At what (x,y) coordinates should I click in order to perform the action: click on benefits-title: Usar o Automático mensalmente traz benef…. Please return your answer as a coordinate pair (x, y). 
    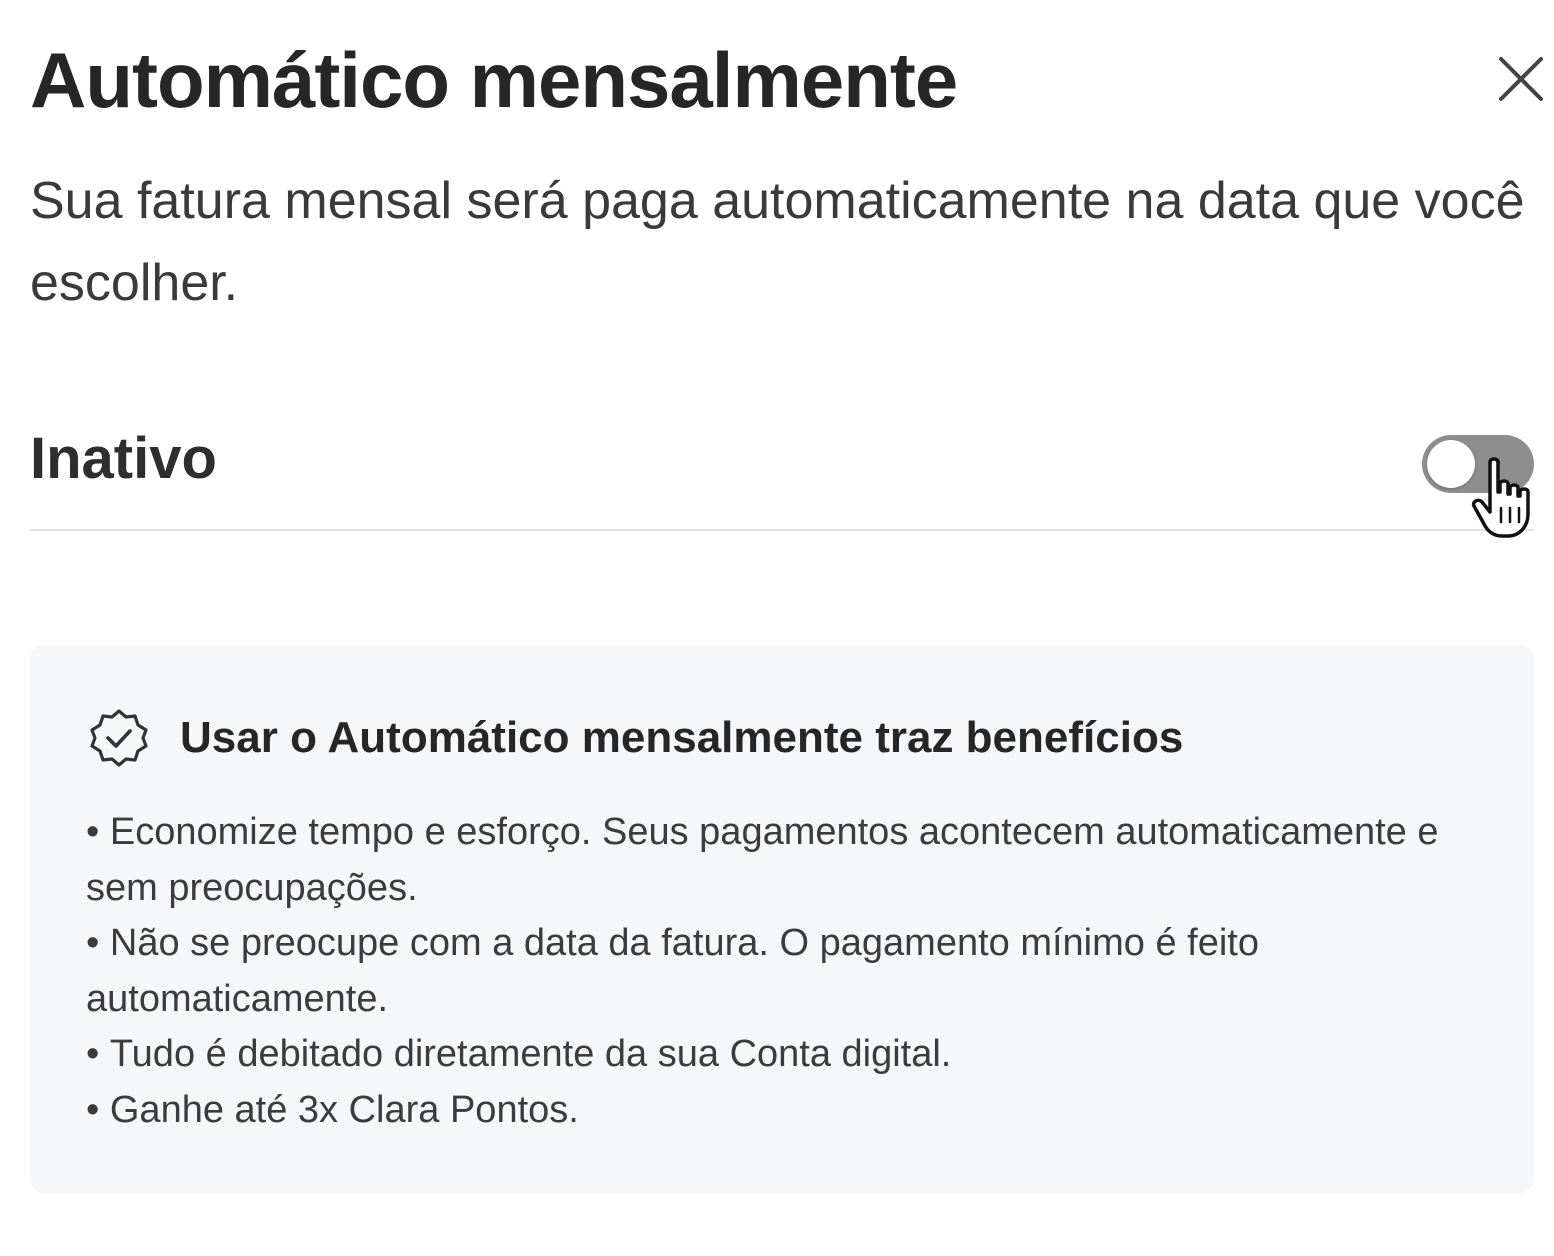
    Looking at the image, I should click on (682, 737).